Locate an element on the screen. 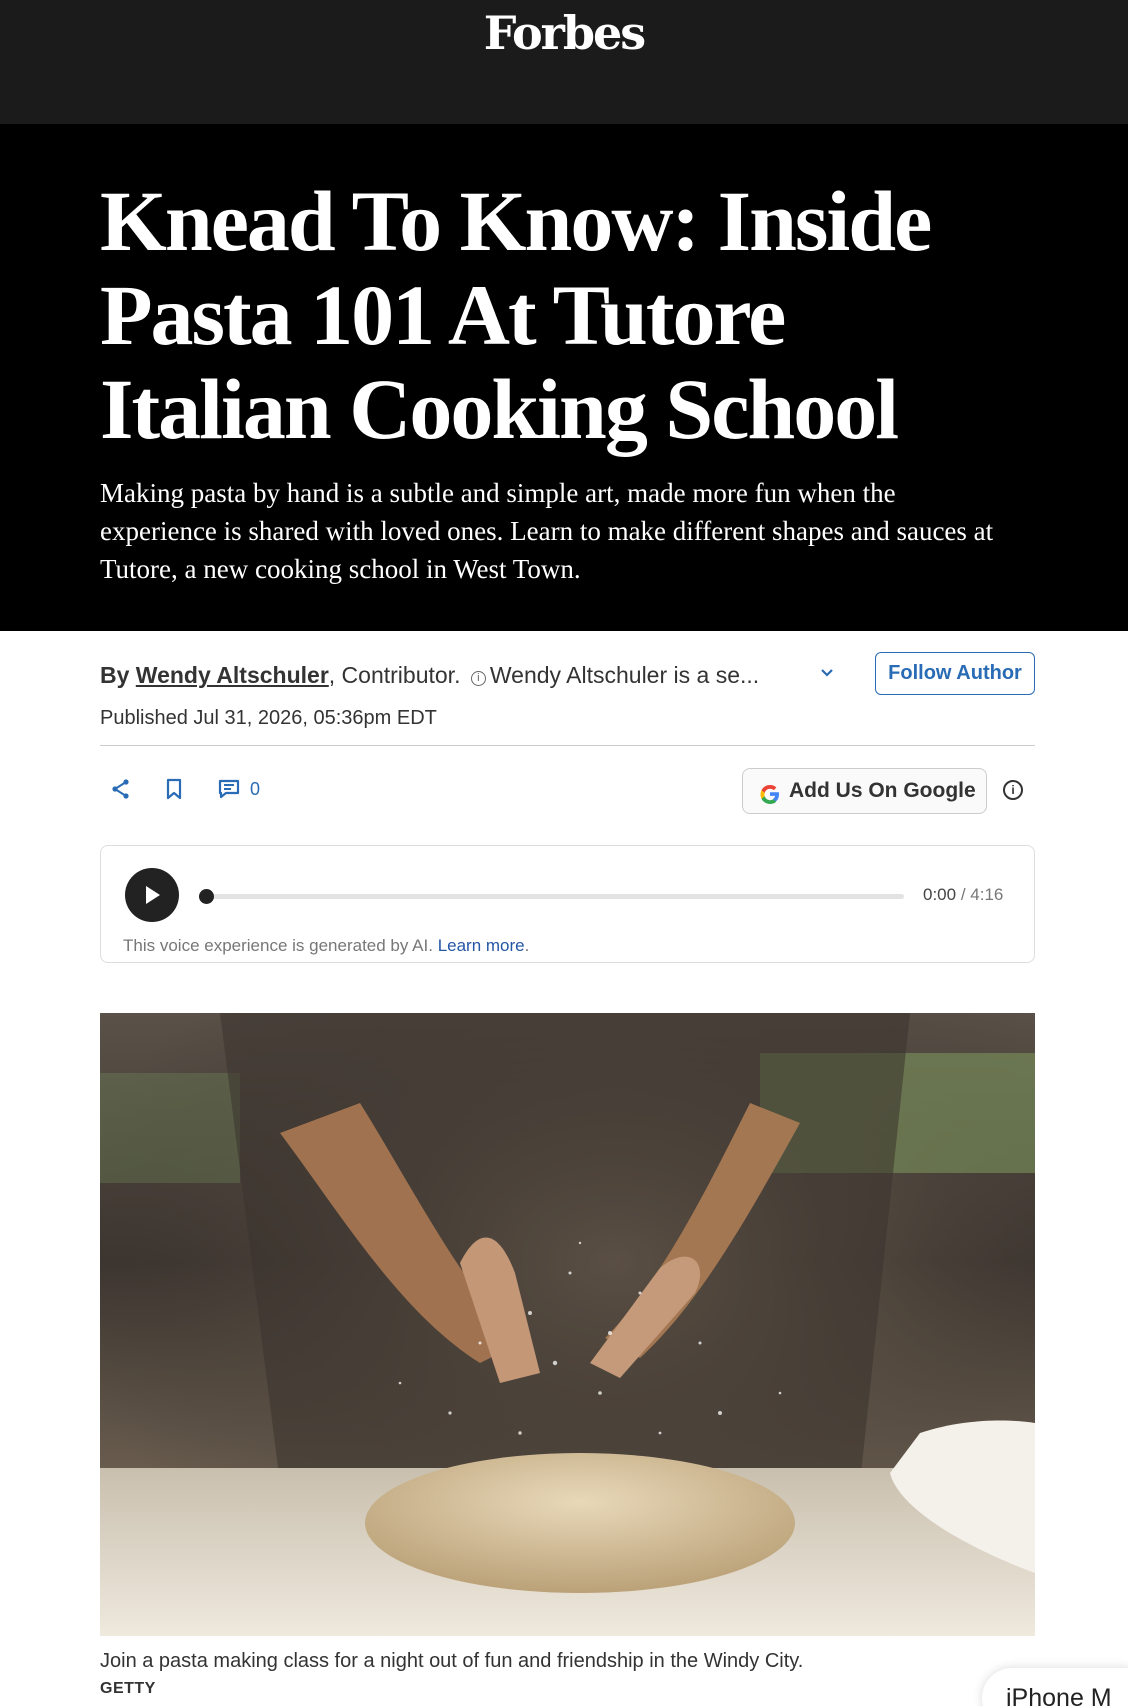 The image size is (1128, 1706). promo-pill: iPhone M is located at coordinates (1055, 1687).